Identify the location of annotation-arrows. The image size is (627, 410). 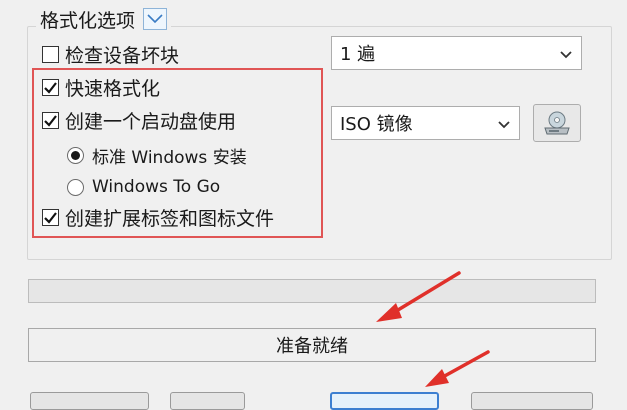
(433, 329).